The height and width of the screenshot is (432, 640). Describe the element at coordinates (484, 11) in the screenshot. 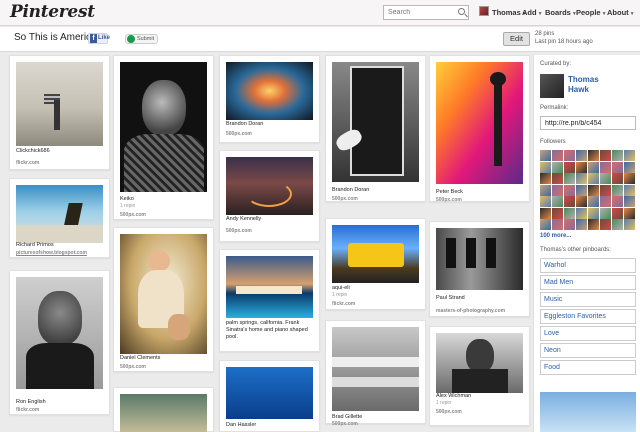

I see `user-avatar` at that location.